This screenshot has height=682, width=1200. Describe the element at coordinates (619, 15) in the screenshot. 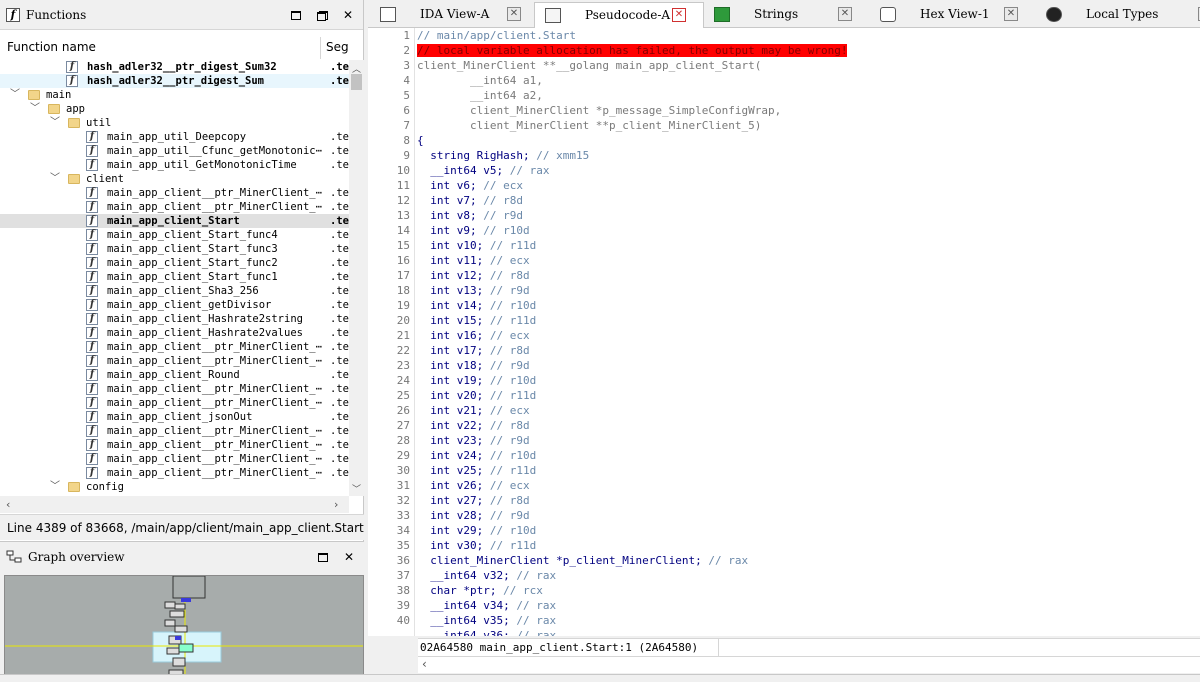

I see `tab-pseudocode-a: Pseudocode-A ✕` at that location.